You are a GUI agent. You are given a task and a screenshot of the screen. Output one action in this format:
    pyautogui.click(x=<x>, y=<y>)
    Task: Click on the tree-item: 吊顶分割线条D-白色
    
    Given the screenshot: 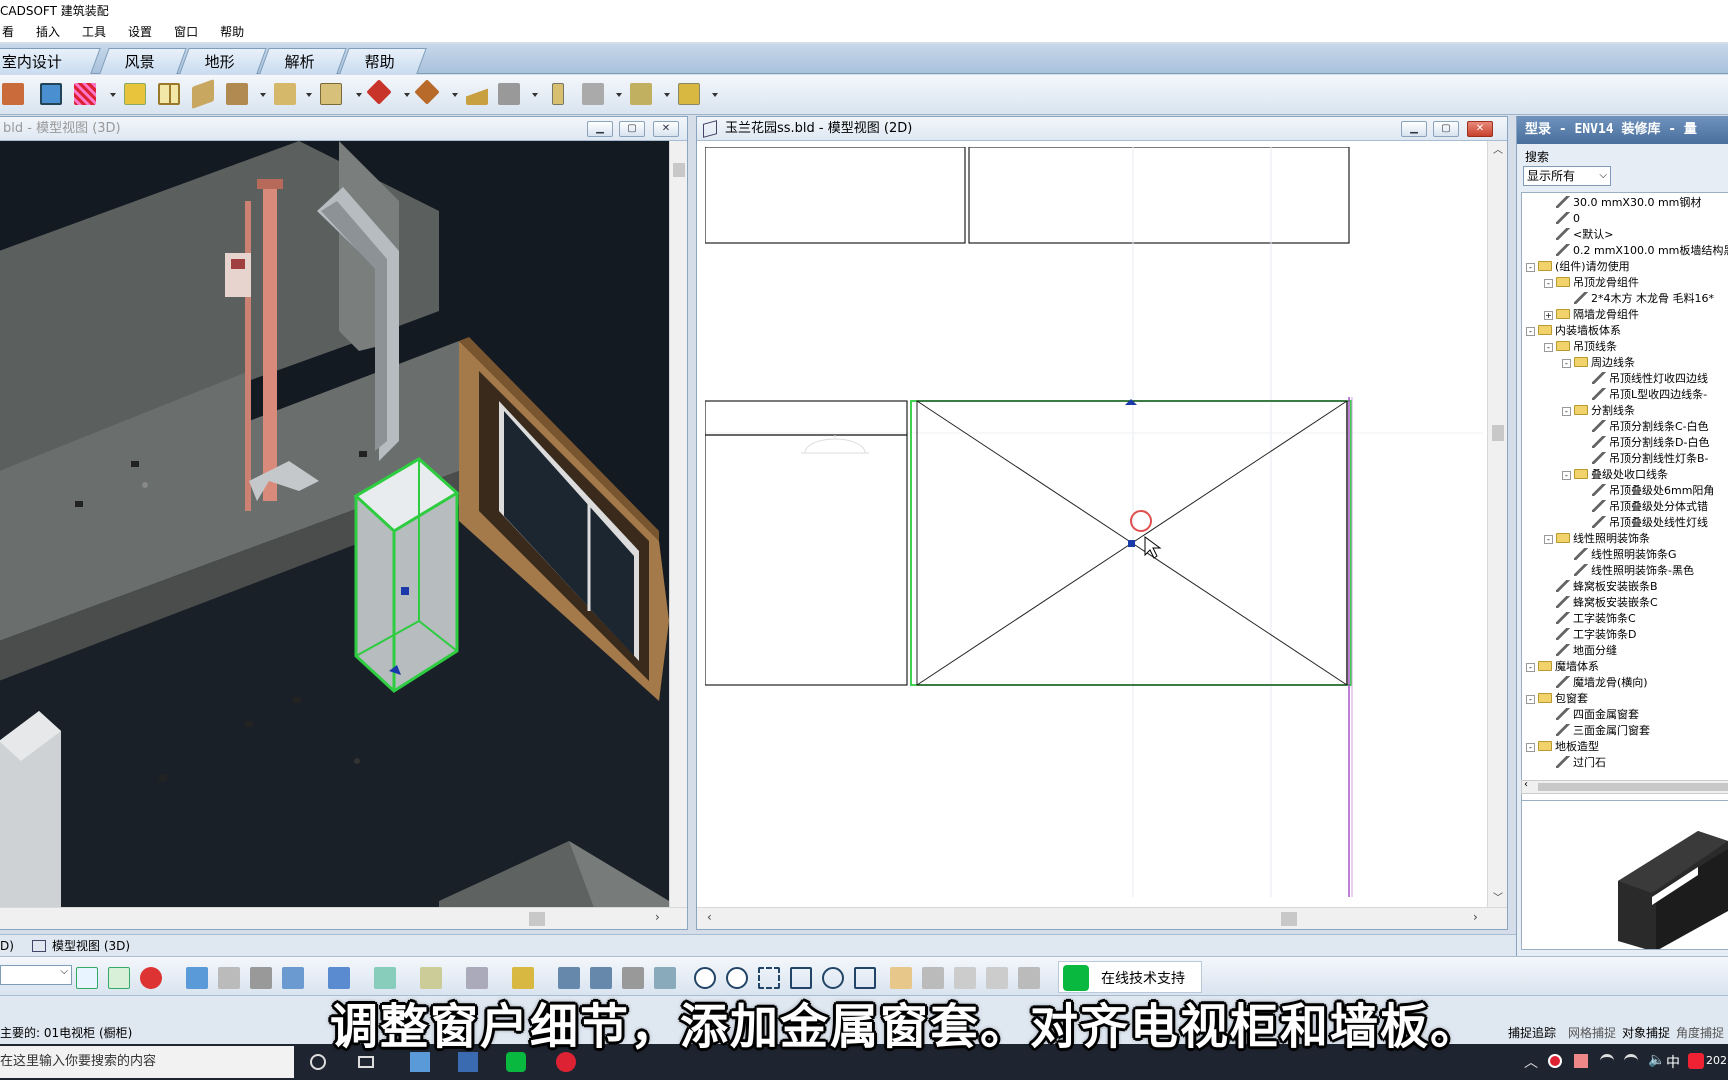 What is the action you would take?
    pyautogui.click(x=1644, y=443)
    